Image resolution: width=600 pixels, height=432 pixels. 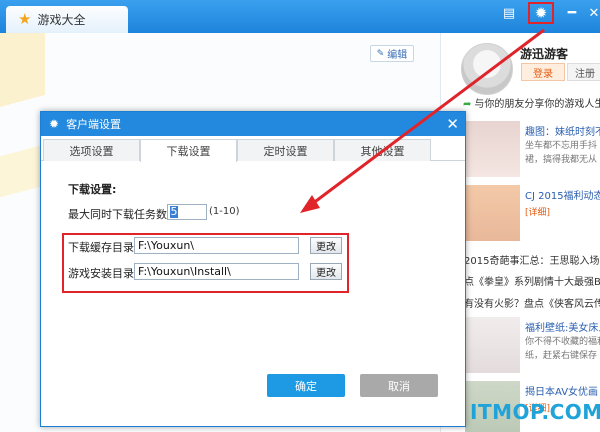 I want to click on feed-title: 趣图：妹纸时刻不, so click(x=562, y=132).